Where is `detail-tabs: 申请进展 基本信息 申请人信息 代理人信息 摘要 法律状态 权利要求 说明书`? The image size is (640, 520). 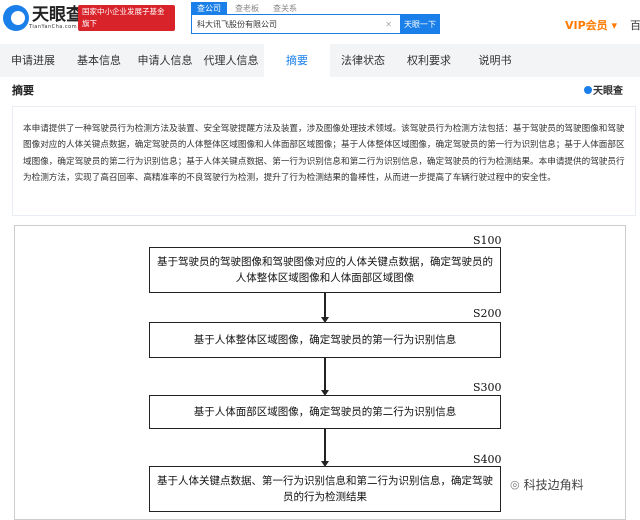 detail-tabs: 申请进展 基本信息 申请人信息 代理人信息 摘要 法律状态 权利要求 说明书 is located at coordinates (320, 60).